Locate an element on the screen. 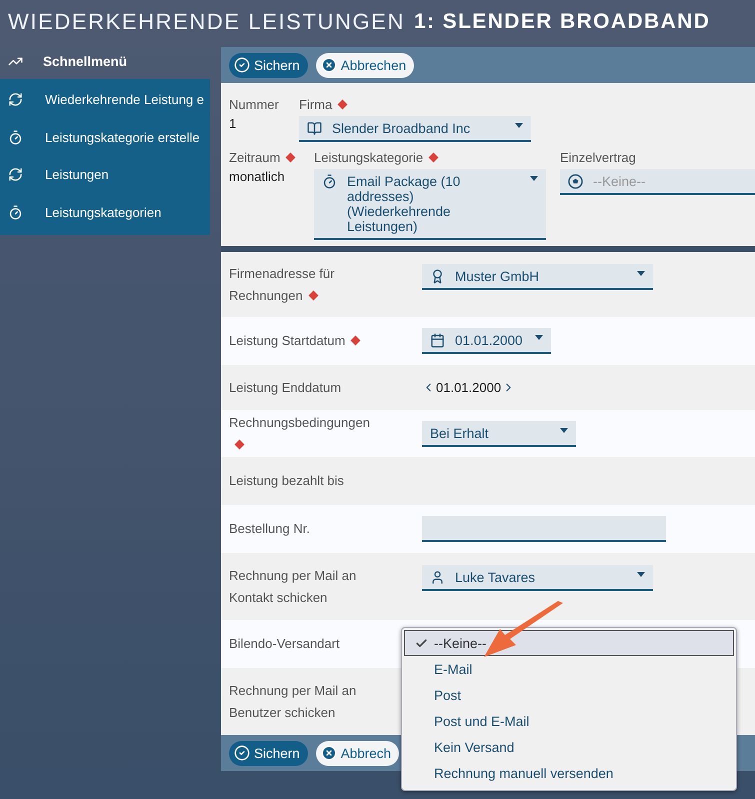  field-value: monatlich is located at coordinates (257, 176).